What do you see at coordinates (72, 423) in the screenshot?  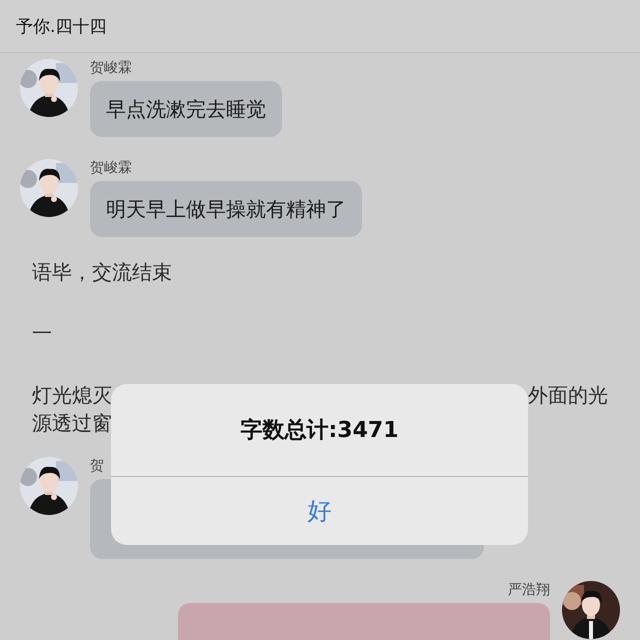 I see `story-text: 源透过窗` at bounding box center [72, 423].